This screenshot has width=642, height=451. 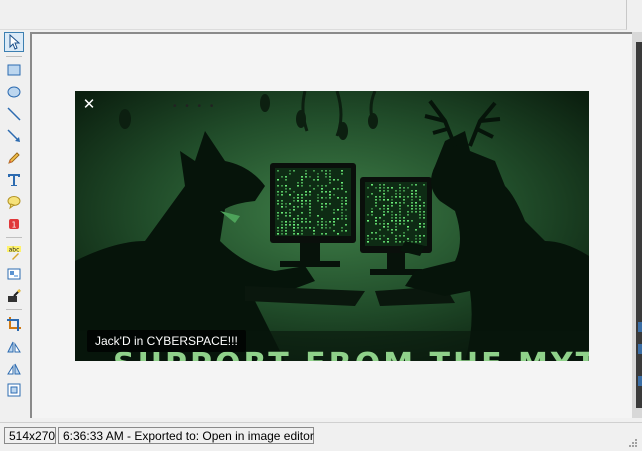 I want to click on pencil-icon, so click(x=14, y=158).